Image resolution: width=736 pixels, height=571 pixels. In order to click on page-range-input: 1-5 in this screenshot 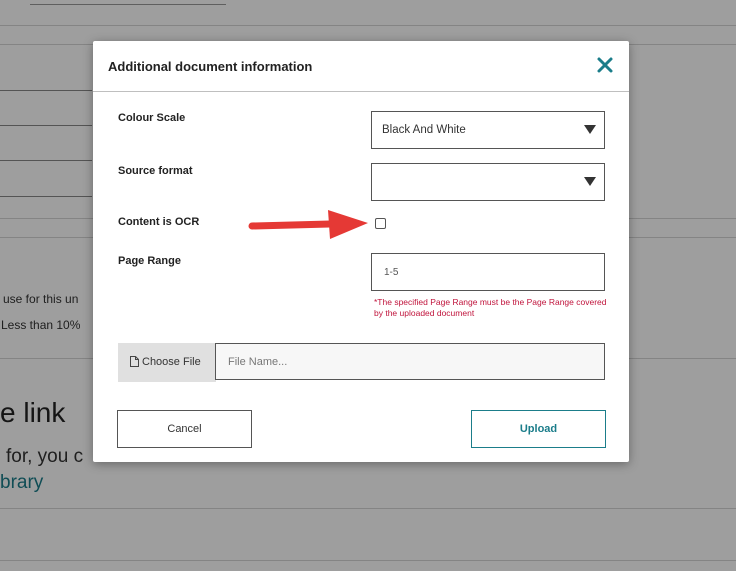, I will do `click(488, 272)`.